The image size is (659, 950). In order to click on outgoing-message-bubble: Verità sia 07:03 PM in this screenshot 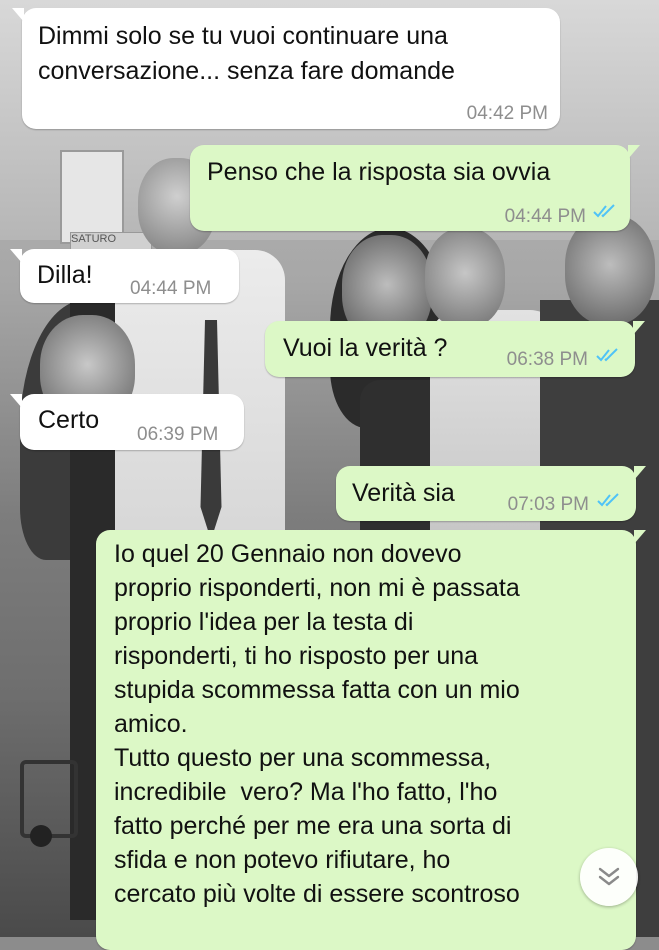, I will do `click(491, 493)`.